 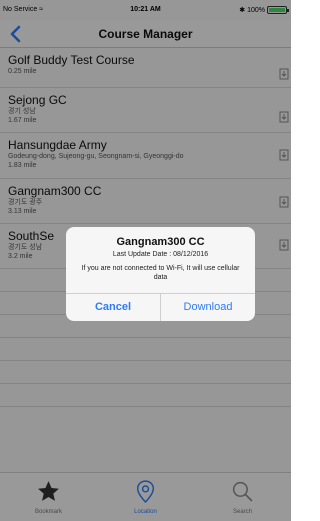 I want to click on alert-buttons: Cancel Download, so click(x=160, y=307).